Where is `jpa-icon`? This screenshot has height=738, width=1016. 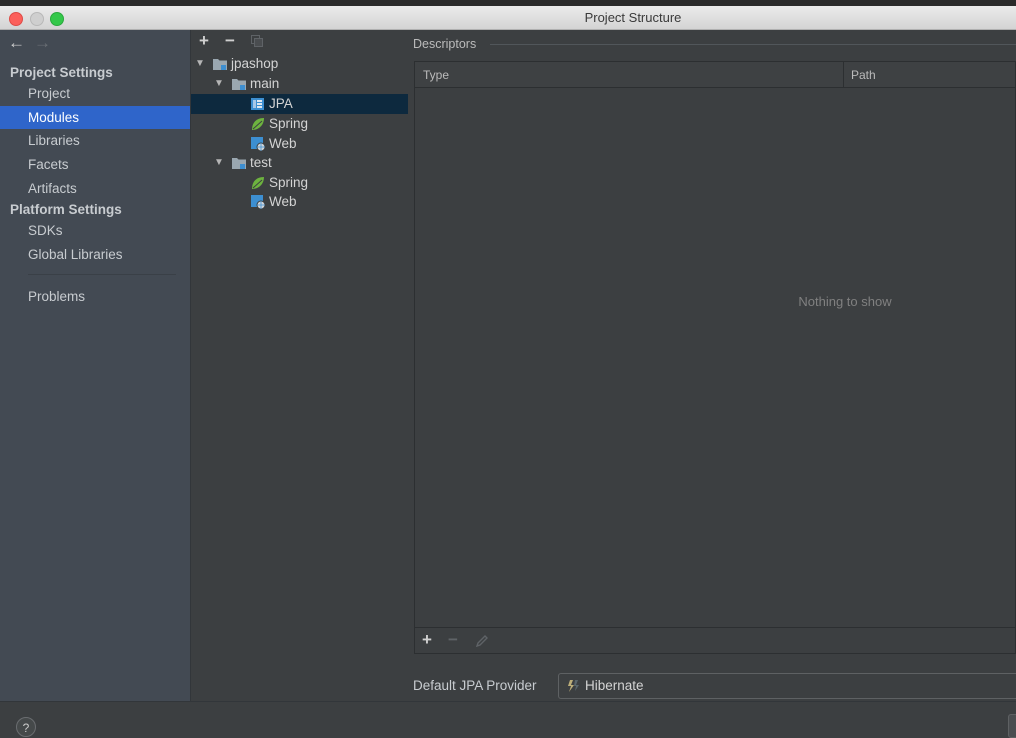 jpa-icon is located at coordinates (257, 104).